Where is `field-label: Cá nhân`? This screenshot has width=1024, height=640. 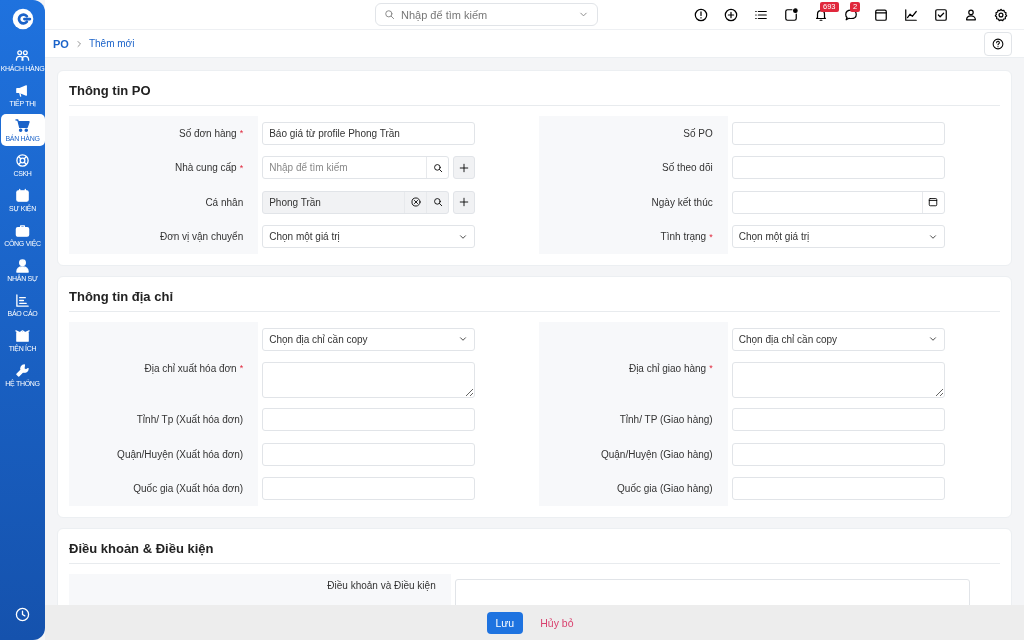 field-label: Cá nhân is located at coordinates (224, 202).